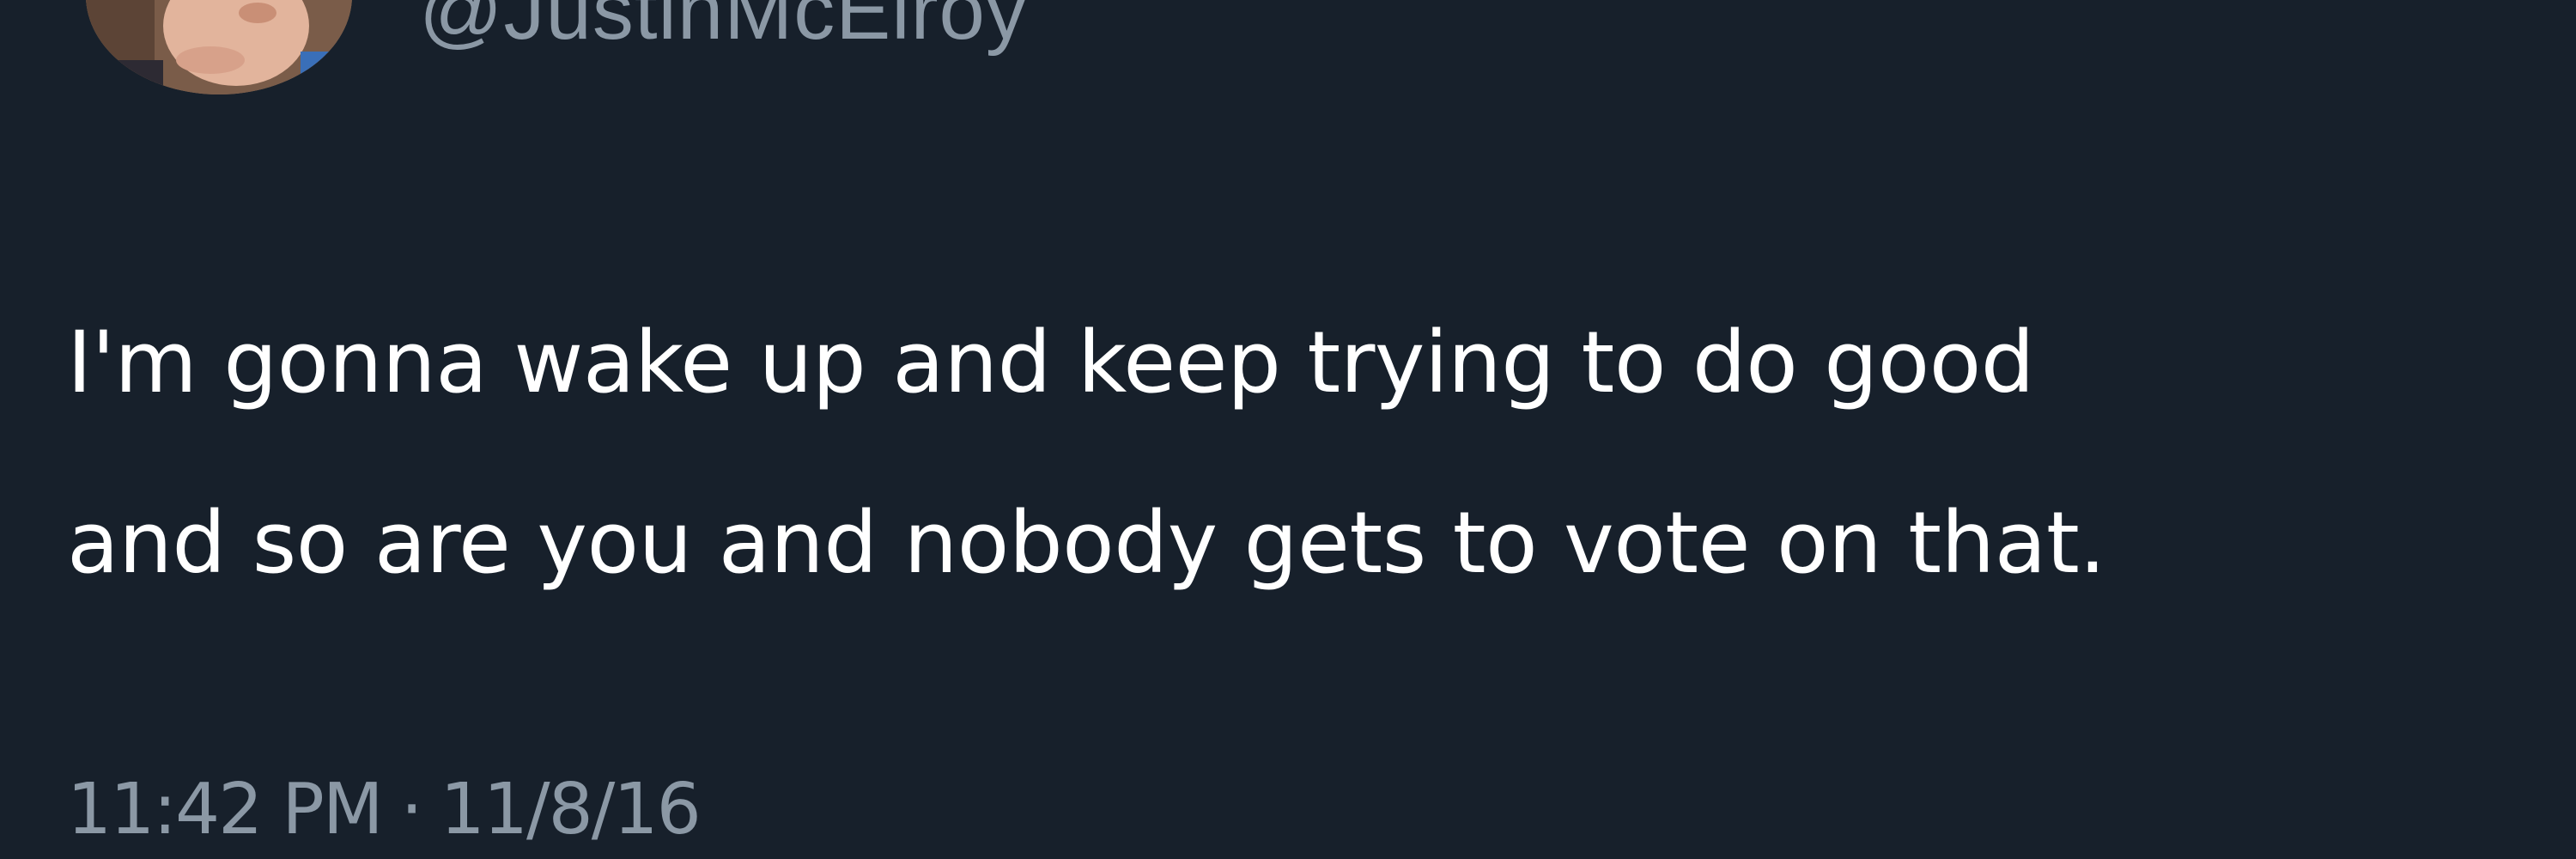 This screenshot has height=859, width=2576. Describe the element at coordinates (724, 29) in the screenshot. I see `user-handle: @JustinMcElroy` at that location.